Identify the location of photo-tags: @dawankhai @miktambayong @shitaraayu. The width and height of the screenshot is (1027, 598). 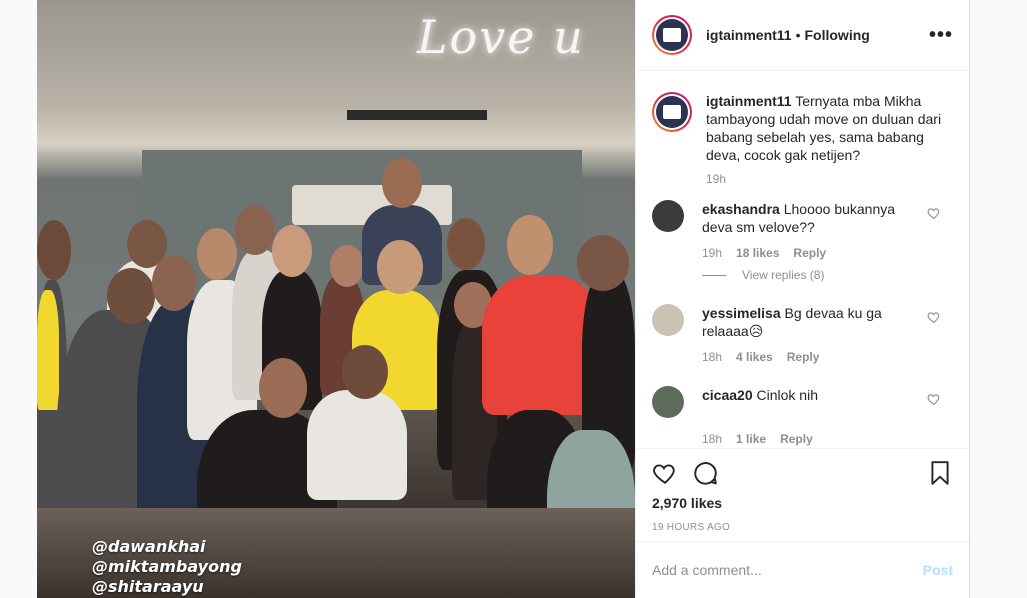
(167, 567).